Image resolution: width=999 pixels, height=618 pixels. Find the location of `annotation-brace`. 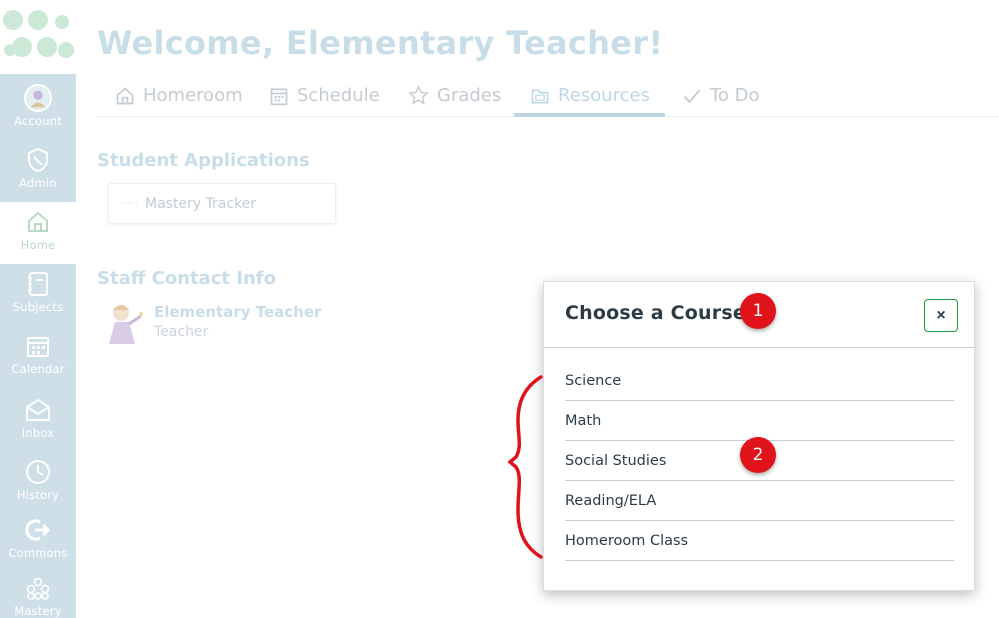

annotation-brace is located at coordinates (525, 467).